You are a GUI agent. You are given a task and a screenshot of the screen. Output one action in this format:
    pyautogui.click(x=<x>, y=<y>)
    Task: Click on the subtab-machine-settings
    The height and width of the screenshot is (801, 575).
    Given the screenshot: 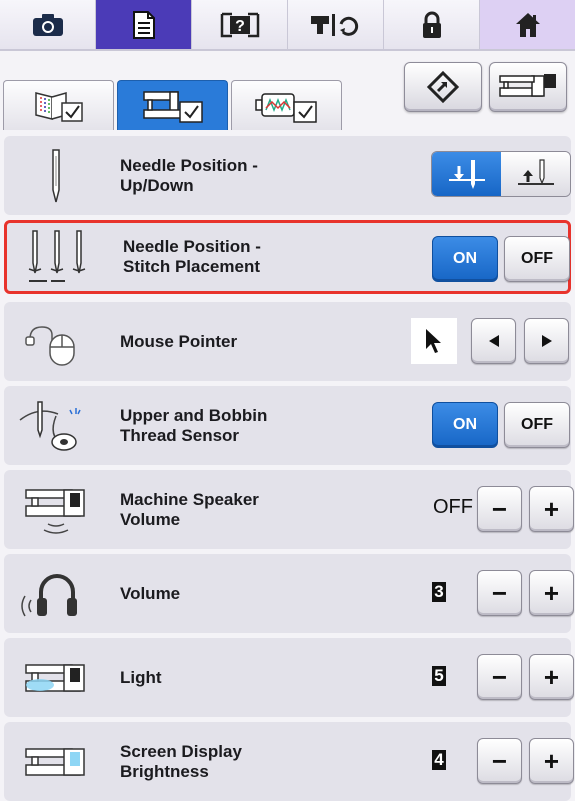 What is the action you would take?
    pyautogui.click(x=172, y=105)
    